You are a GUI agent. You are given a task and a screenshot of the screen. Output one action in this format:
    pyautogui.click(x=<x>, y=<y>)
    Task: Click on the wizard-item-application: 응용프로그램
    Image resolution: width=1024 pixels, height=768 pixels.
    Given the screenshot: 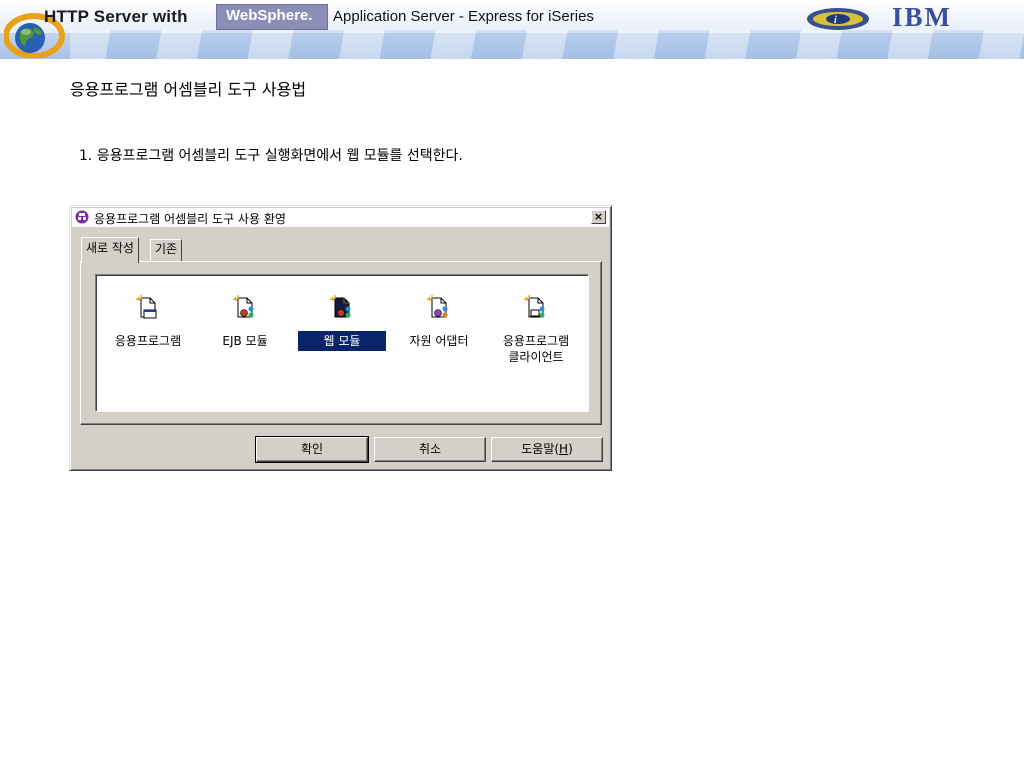 What is the action you would take?
    pyautogui.click(x=148, y=323)
    